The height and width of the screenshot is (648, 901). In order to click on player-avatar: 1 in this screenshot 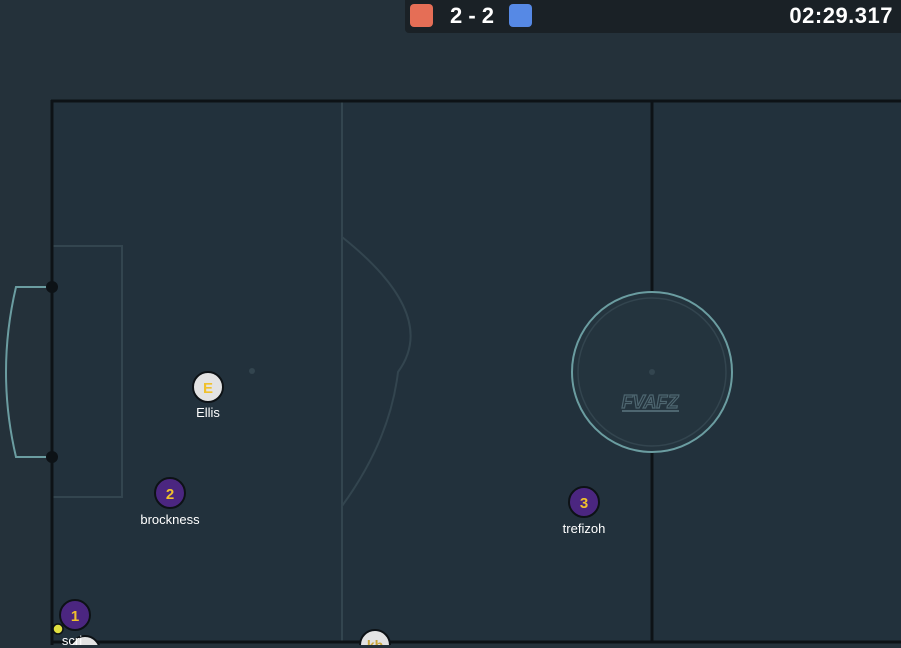, I will do `click(75, 616)`.